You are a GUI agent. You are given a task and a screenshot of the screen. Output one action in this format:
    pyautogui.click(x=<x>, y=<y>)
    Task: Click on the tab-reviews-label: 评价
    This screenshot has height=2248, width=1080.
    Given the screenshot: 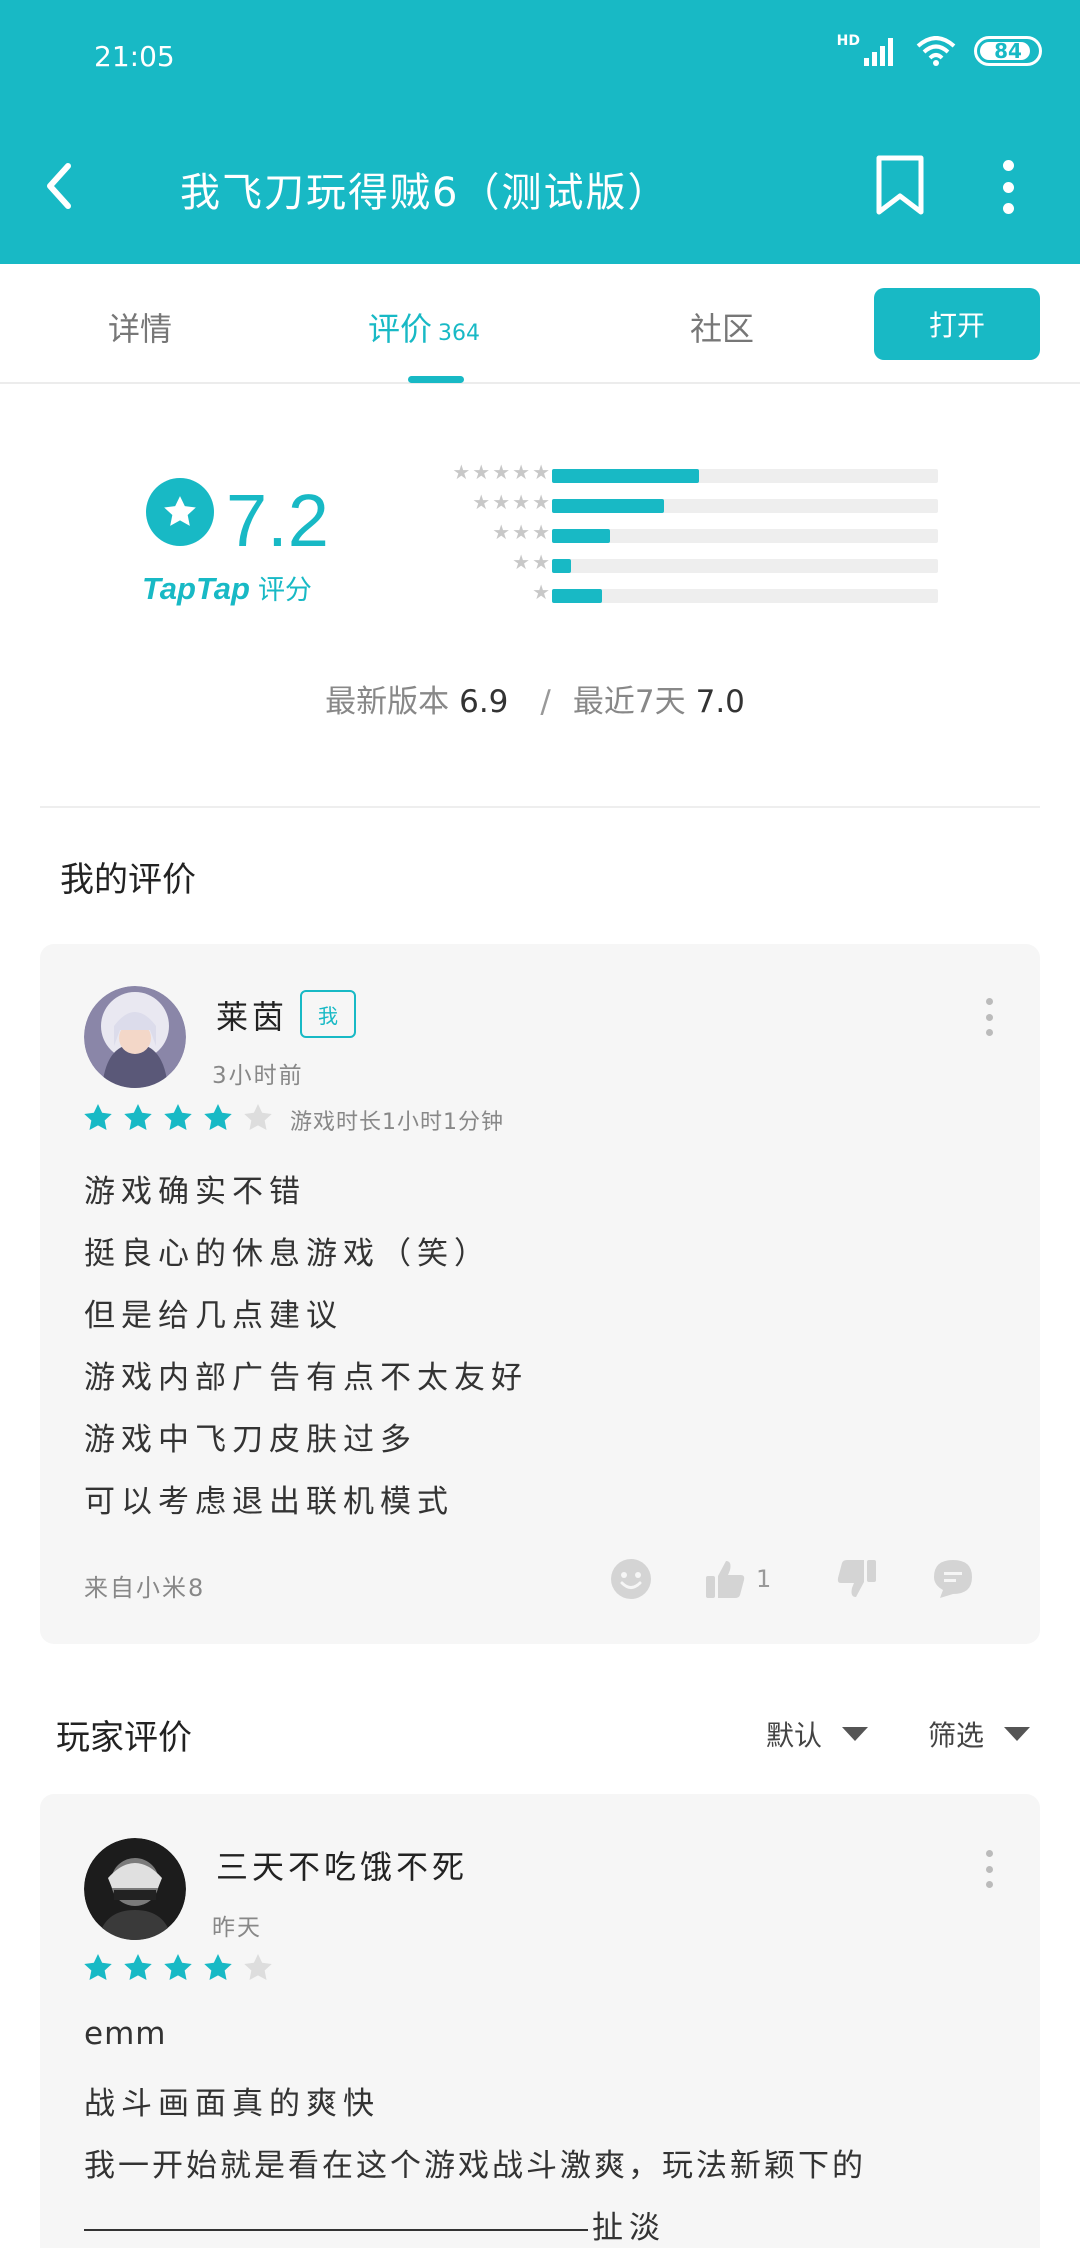 What is the action you would take?
    pyautogui.click(x=400, y=329)
    